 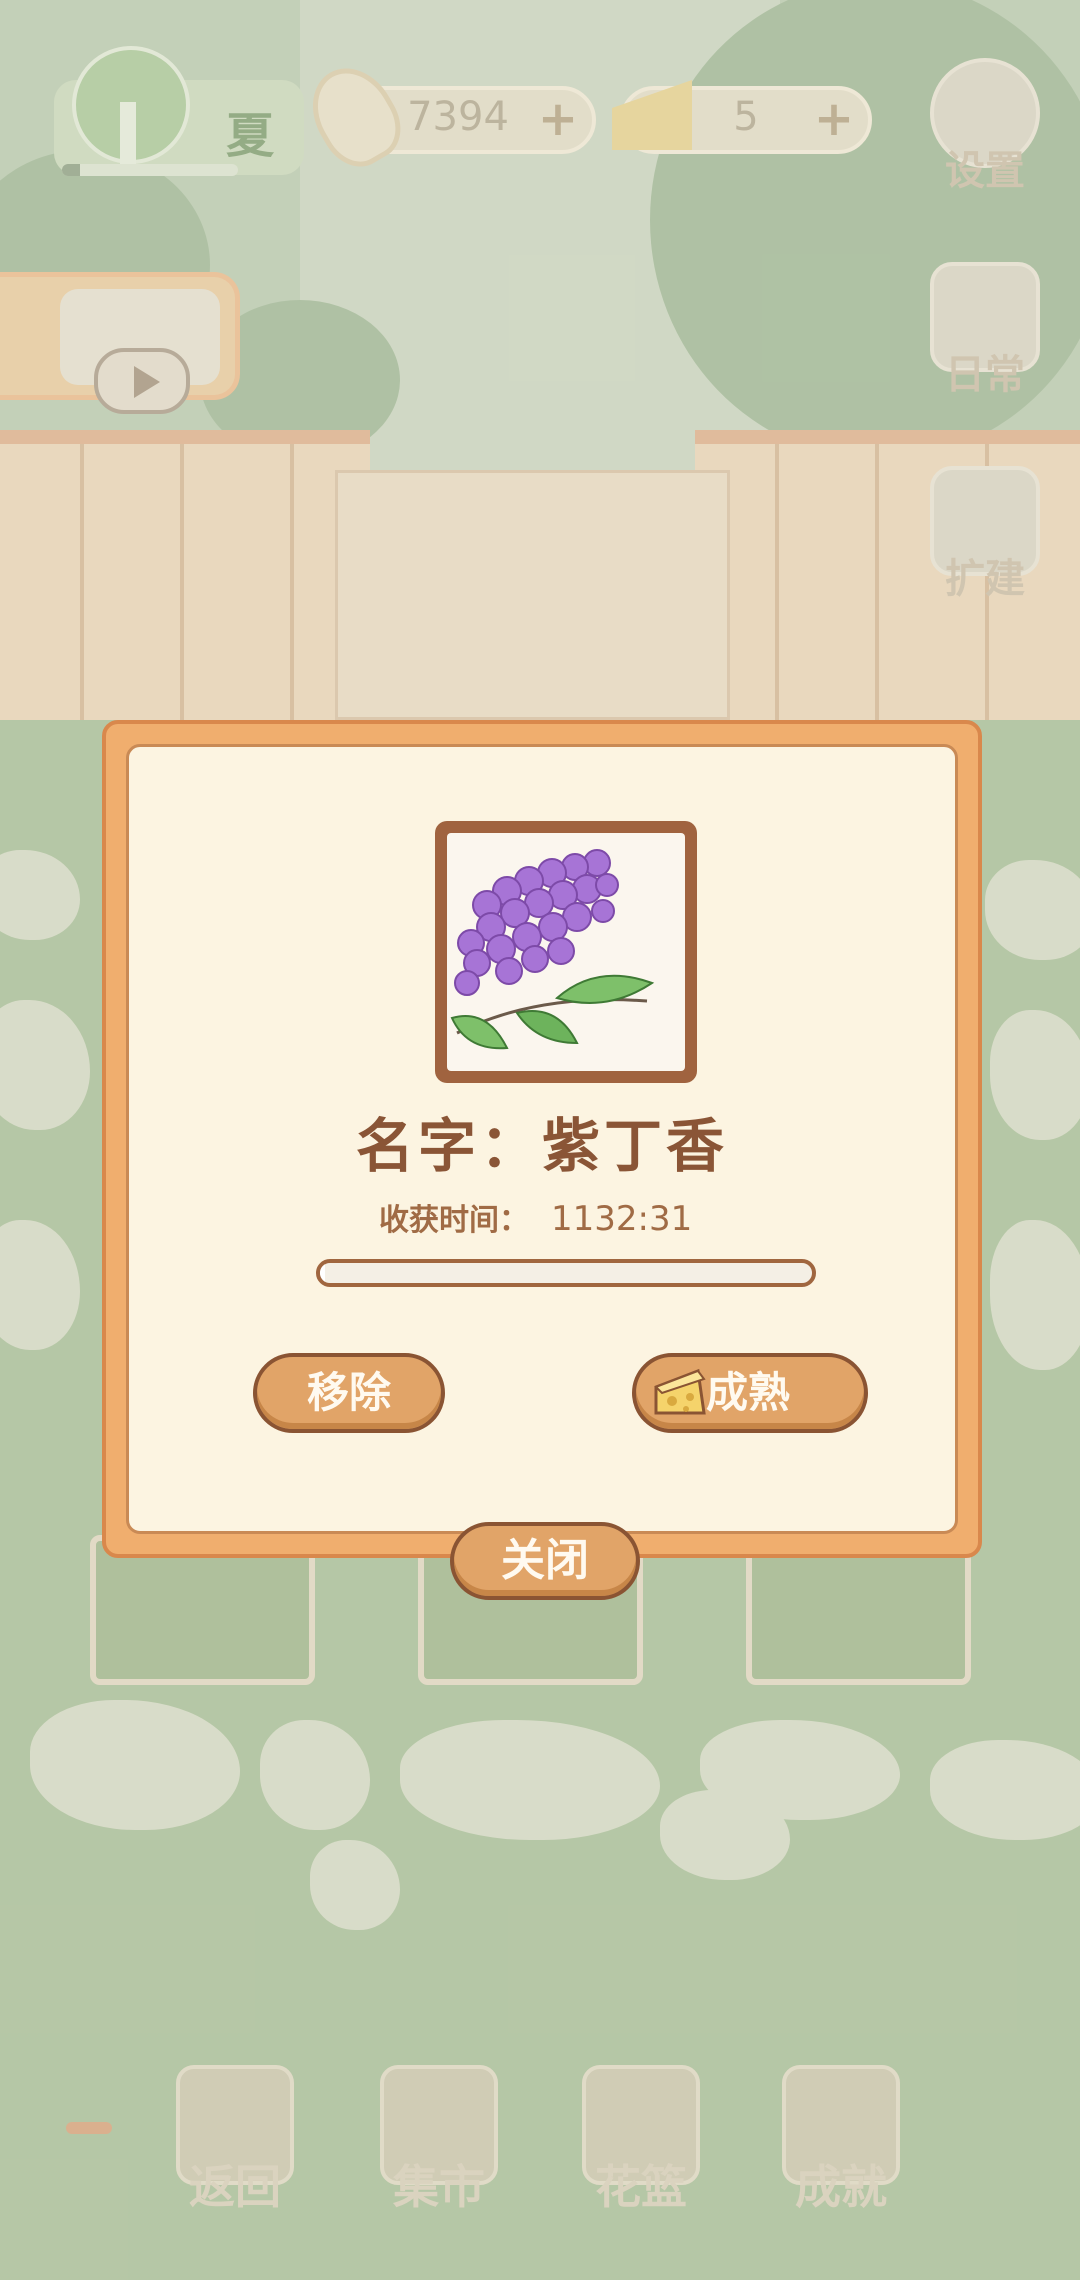 I want to click on mature-label: 成熟, so click(x=748, y=1392).